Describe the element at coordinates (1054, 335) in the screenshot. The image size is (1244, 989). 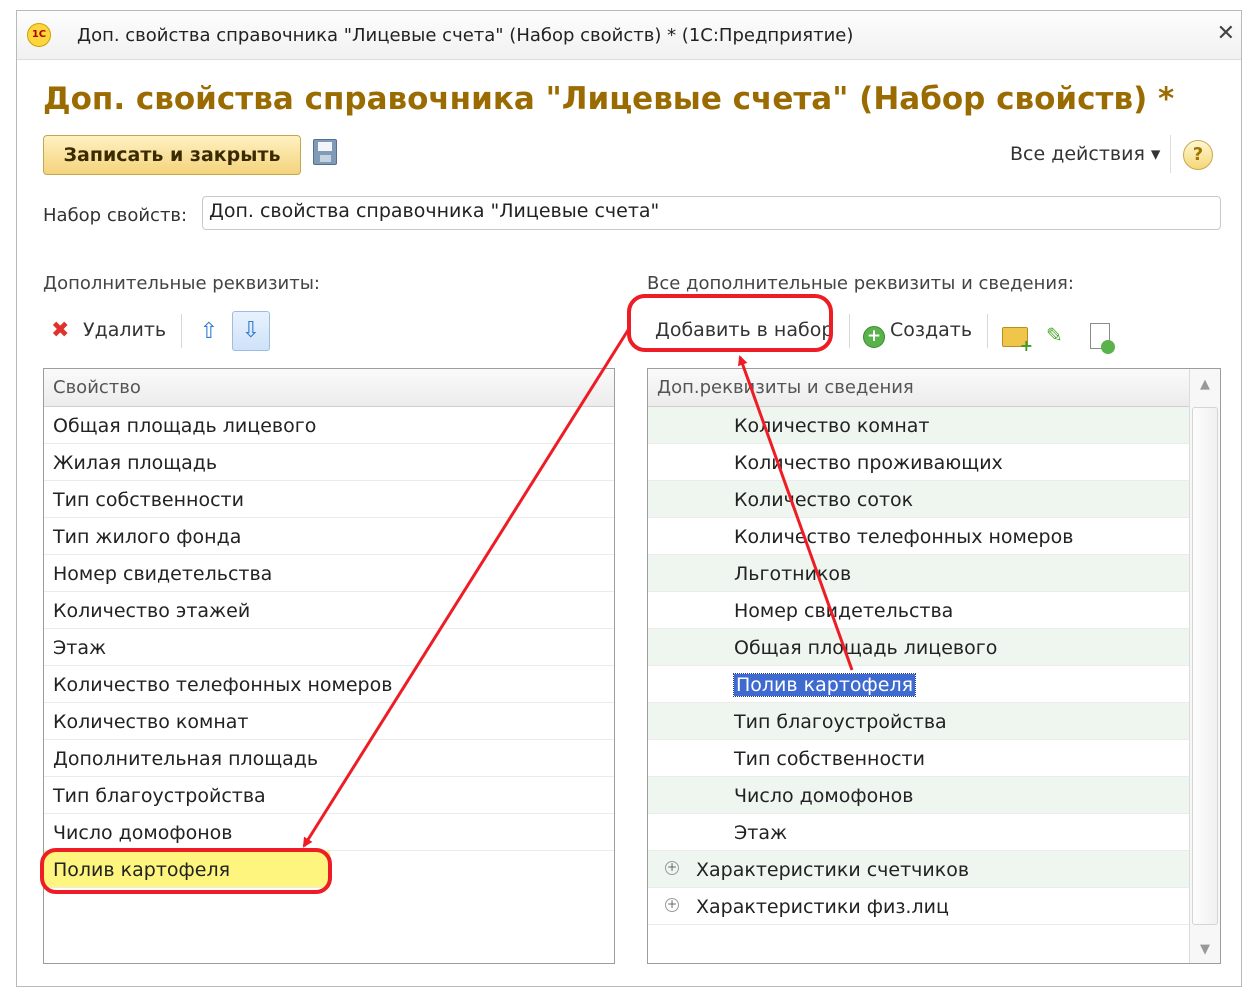
I see `edit-pencil-icon: ✎` at that location.